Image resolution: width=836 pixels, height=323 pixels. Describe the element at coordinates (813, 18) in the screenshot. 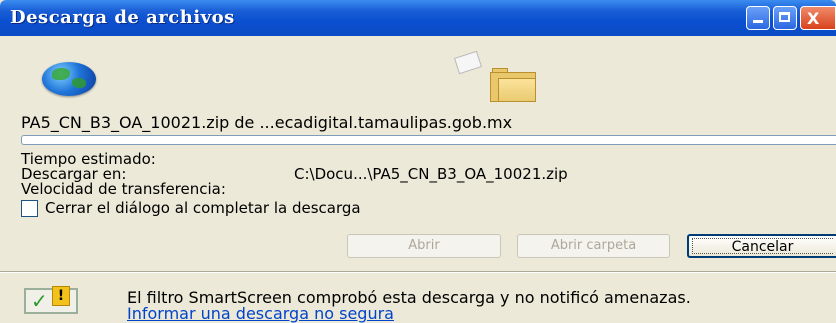

I see `close-icon: X` at that location.